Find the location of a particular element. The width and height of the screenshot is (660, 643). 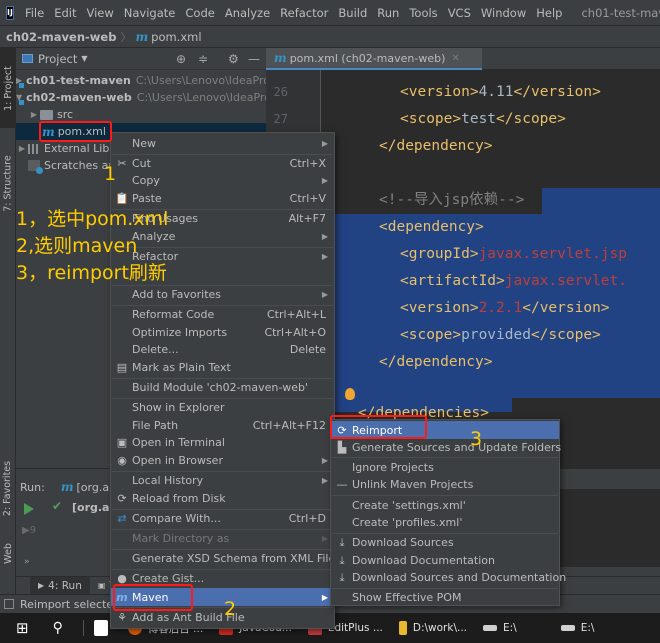

menu-item-optimize-imports: Optimize Imports Ctrl+Alt+O is located at coordinates (222, 332).